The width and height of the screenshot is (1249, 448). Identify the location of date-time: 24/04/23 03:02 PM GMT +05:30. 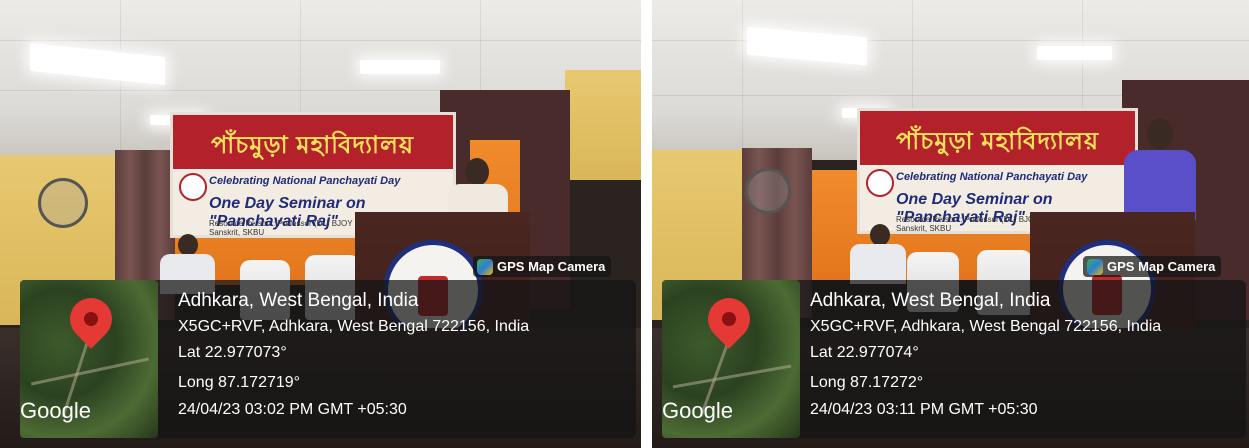
(292, 409).